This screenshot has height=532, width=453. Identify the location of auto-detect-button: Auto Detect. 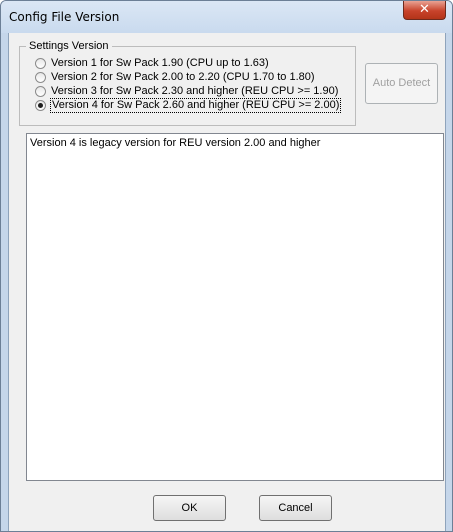
(401, 83).